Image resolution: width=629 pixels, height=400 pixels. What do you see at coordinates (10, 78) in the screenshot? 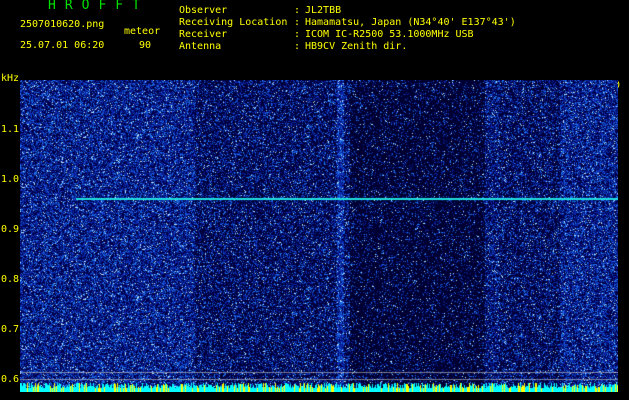
I see `y-unit-label: kHz` at bounding box center [10, 78].